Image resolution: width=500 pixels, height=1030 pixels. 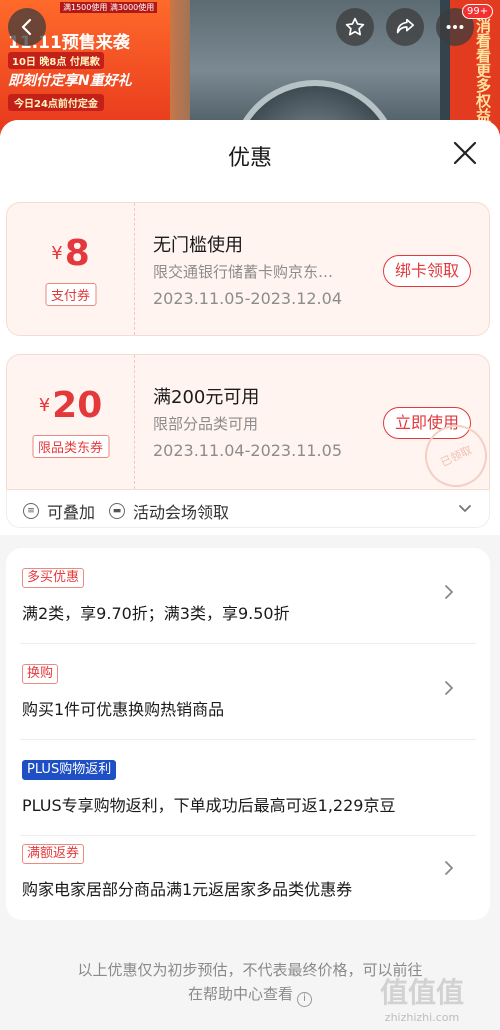 I want to click on close-button, so click(x=465, y=153).